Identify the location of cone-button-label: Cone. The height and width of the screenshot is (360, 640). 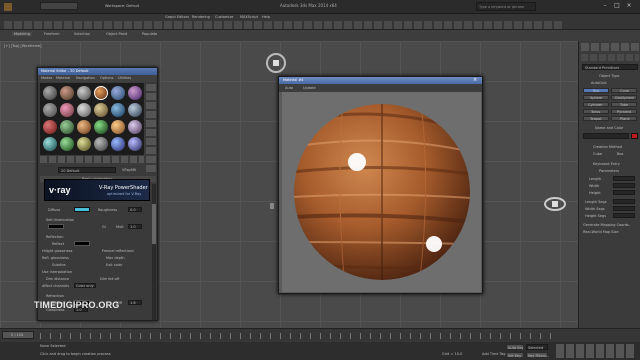
(624, 91).